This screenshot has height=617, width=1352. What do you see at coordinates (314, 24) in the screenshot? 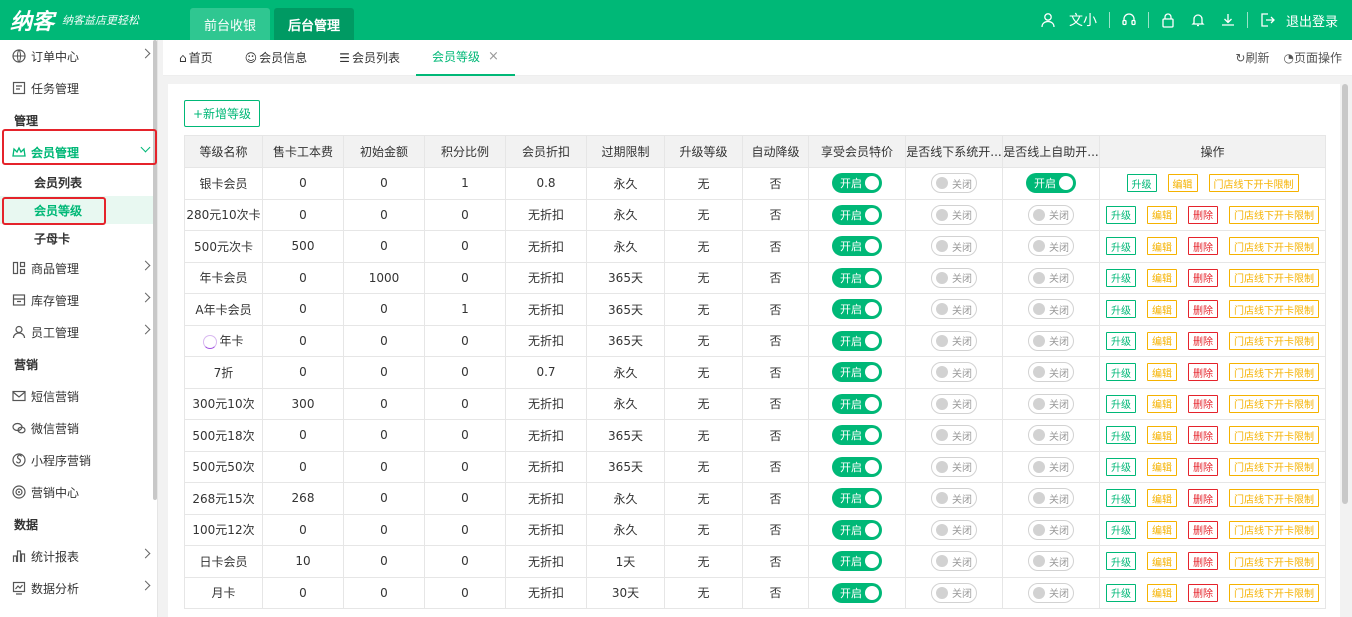
I see `nav-admin: 后台管理` at bounding box center [314, 24].